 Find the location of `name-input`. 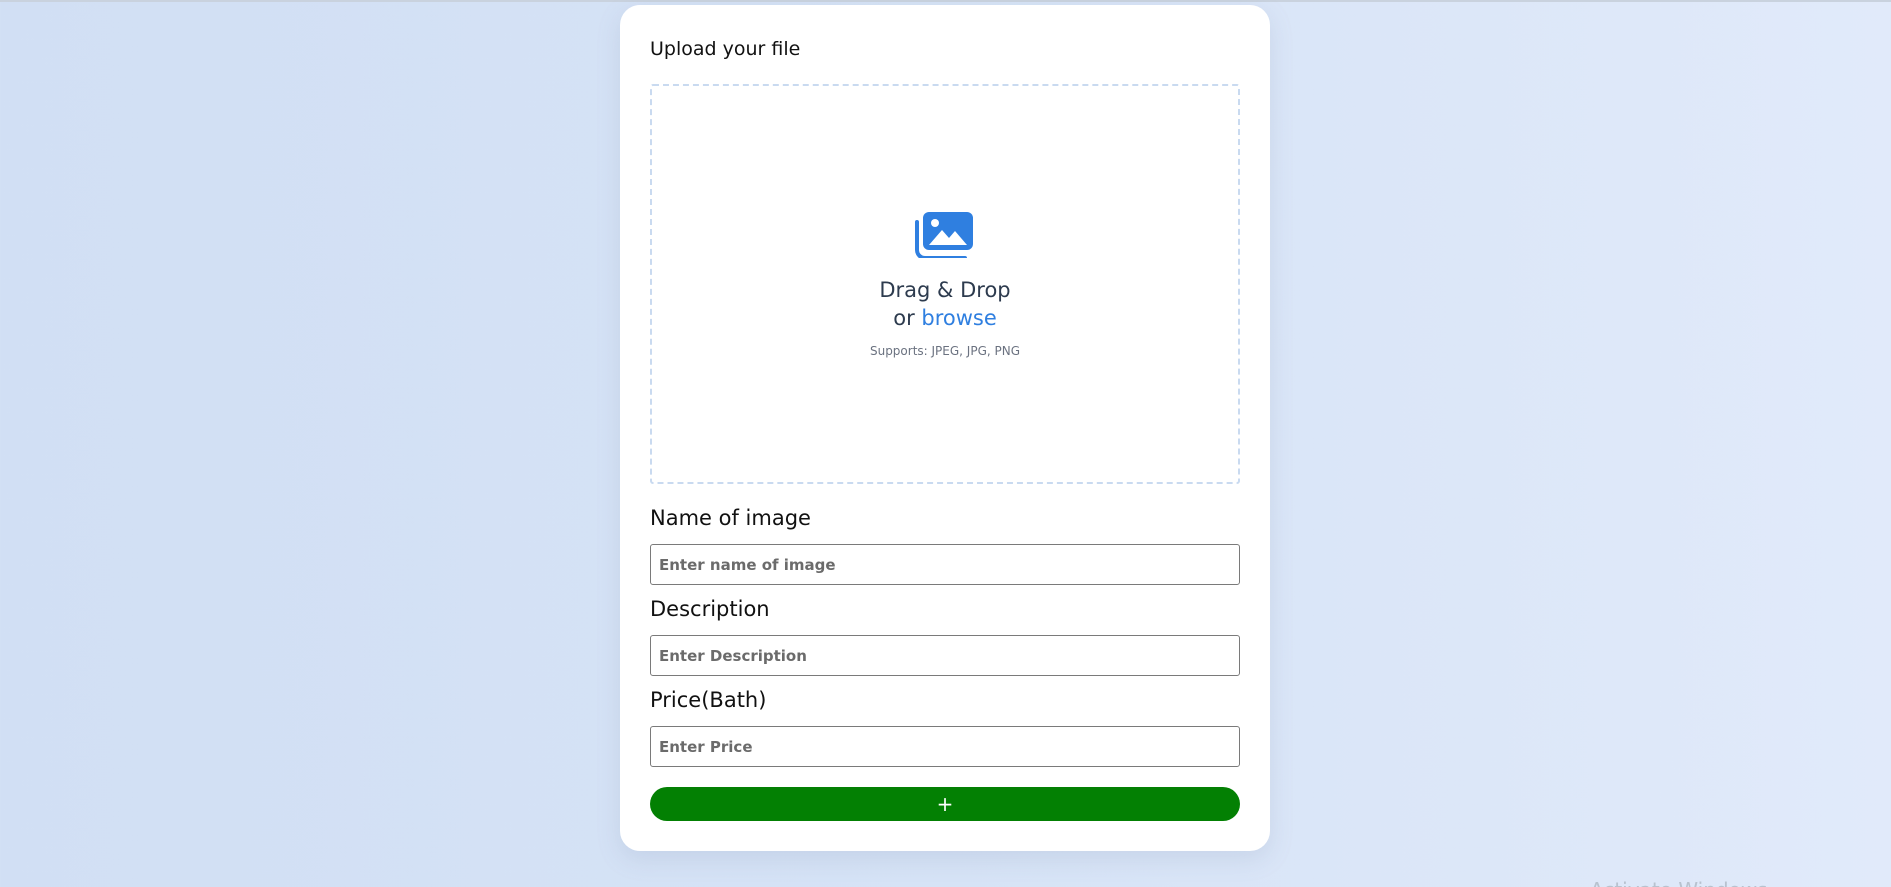

name-input is located at coordinates (945, 564).